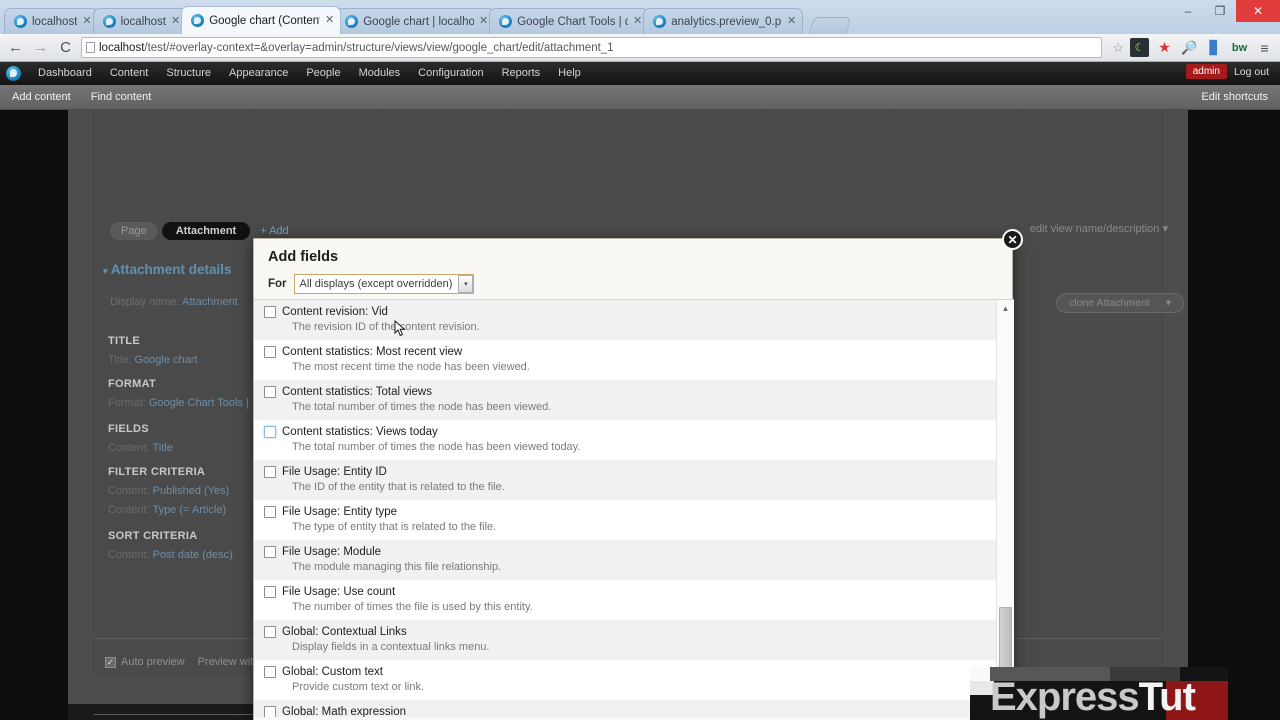 The height and width of the screenshot is (720, 1280). Describe the element at coordinates (450, 73) in the screenshot. I see `admin-menu-item-configuration: Configuration` at that location.